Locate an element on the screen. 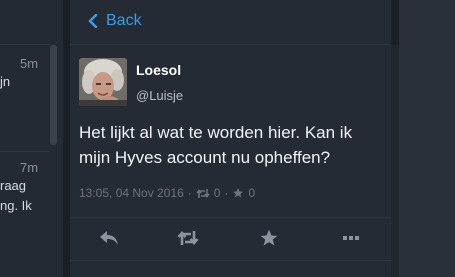 This screenshot has width=455, height=277. retweet-icon is located at coordinates (188, 238).